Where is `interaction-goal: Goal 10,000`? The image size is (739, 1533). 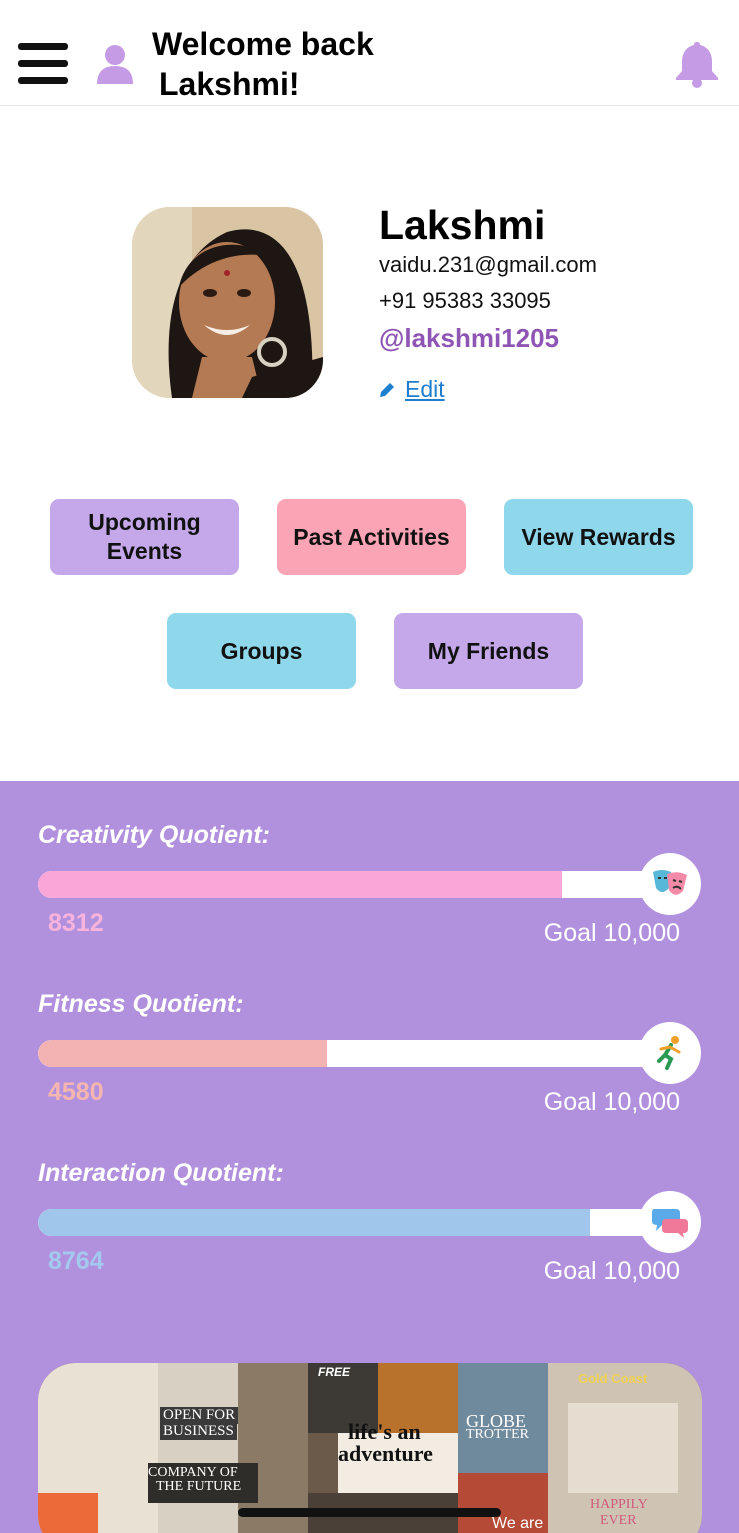 interaction-goal: Goal 10,000 is located at coordinates (611, 1271).